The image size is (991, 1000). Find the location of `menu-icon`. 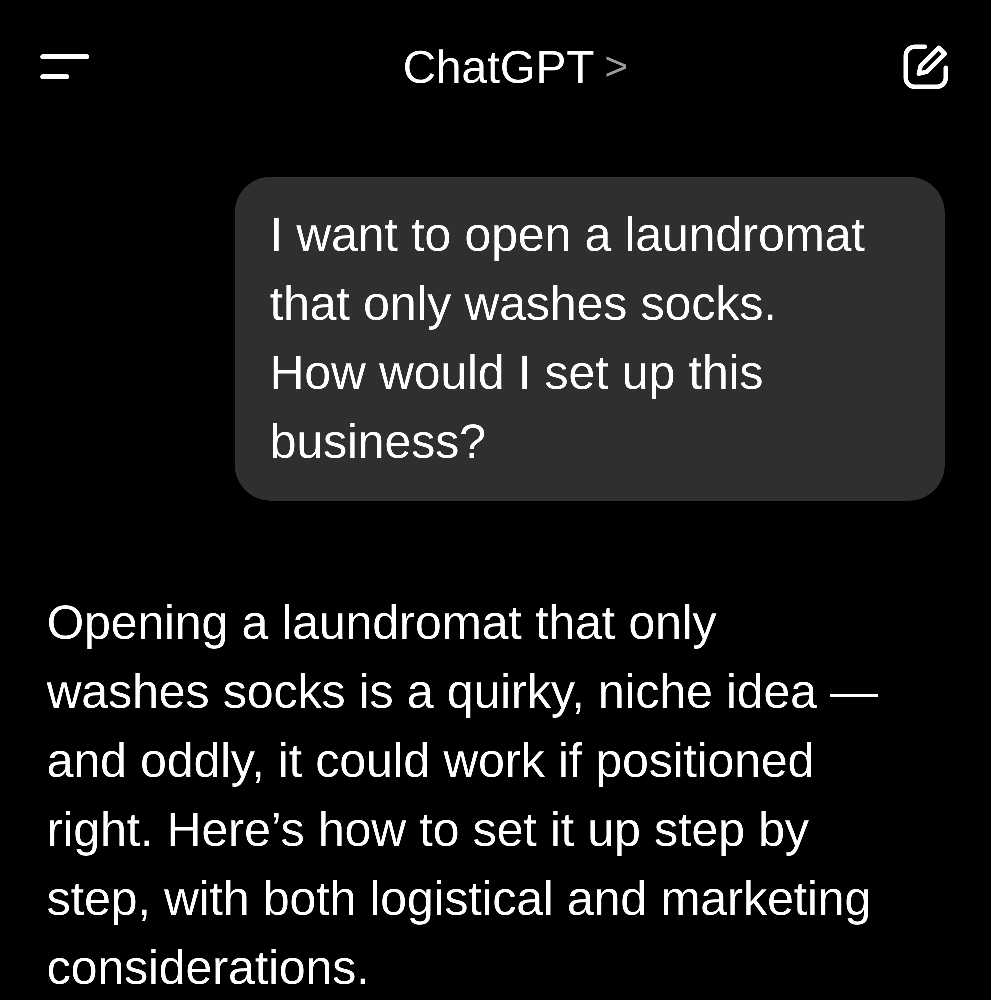

menu-icon is located at coordinates (65, 67).